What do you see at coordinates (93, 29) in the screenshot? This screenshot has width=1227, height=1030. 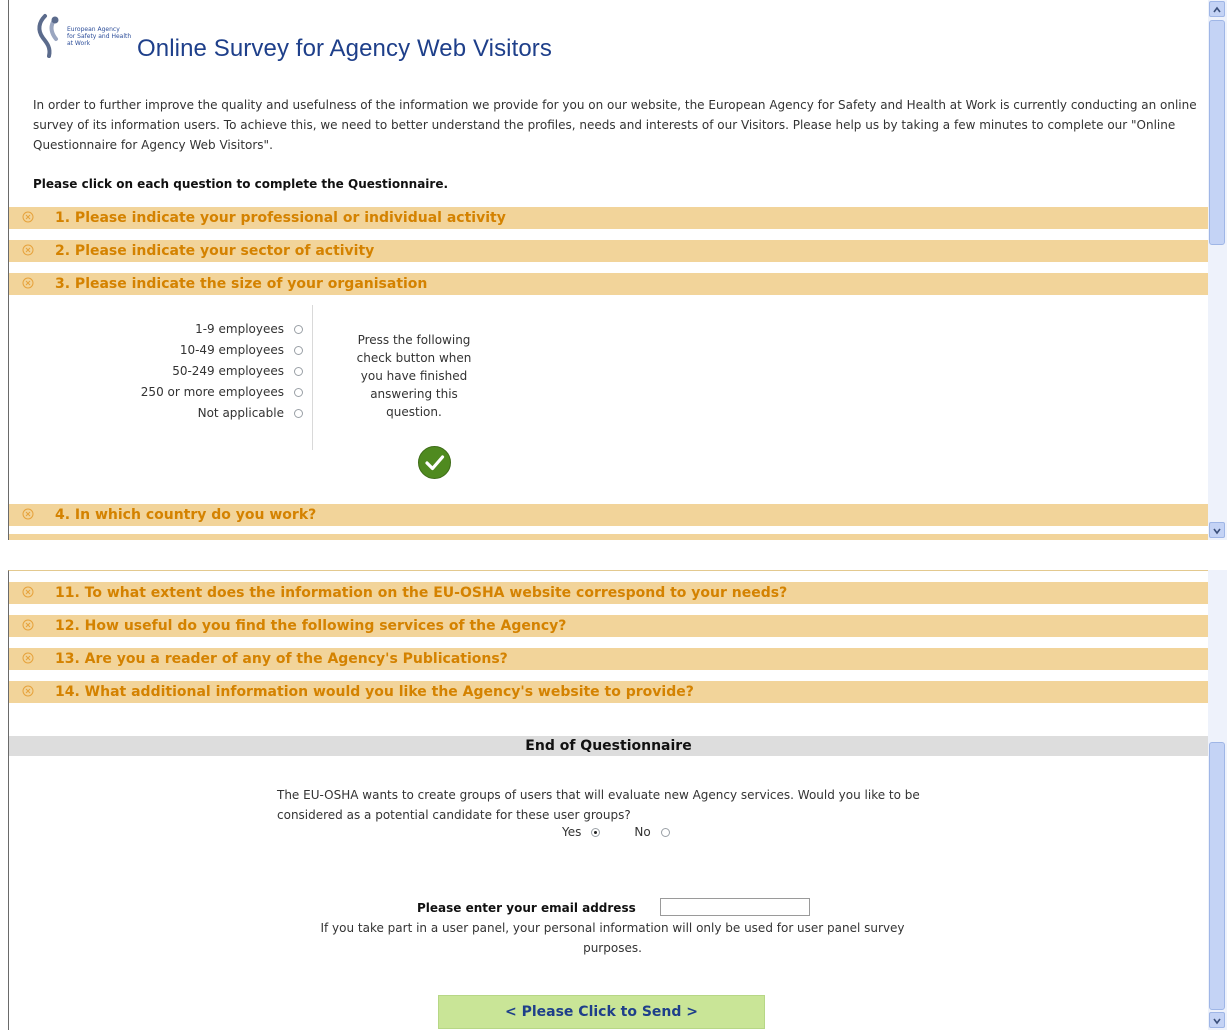 I see `logo-line-1: European Agency` at bounding box center [93, 29].